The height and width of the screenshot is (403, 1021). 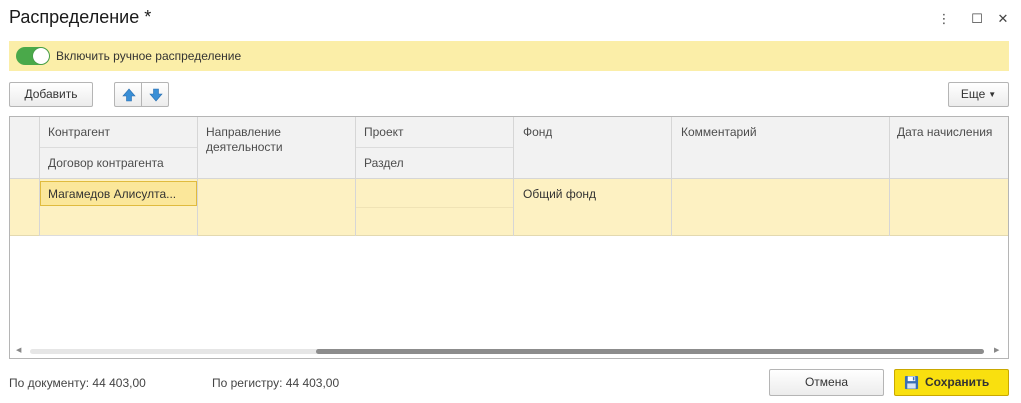 I want to click on header-fund: Фонд, so click(x=537, y=132).